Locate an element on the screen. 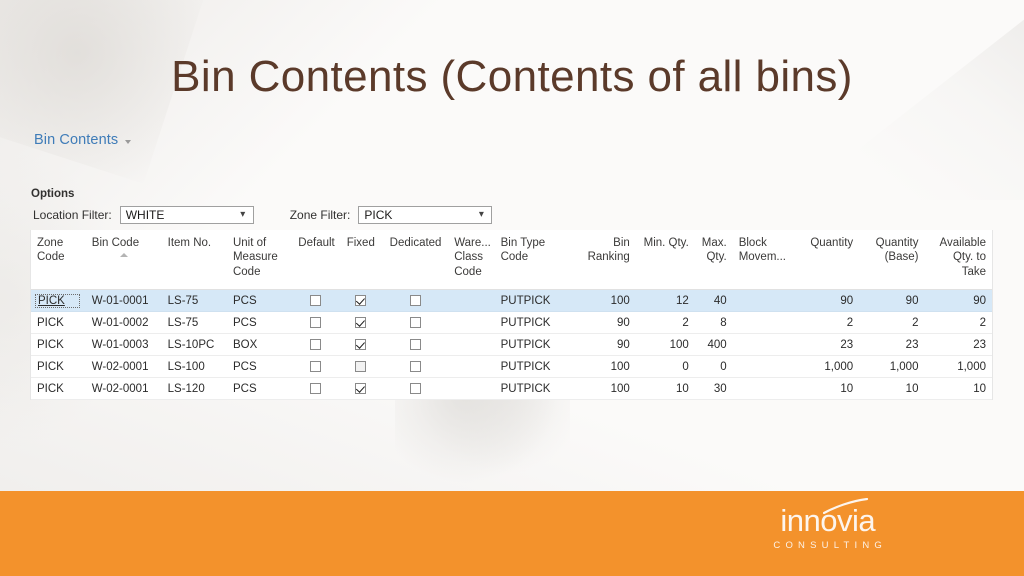  sort-ascending-icon is located at coordinates (123, 255).